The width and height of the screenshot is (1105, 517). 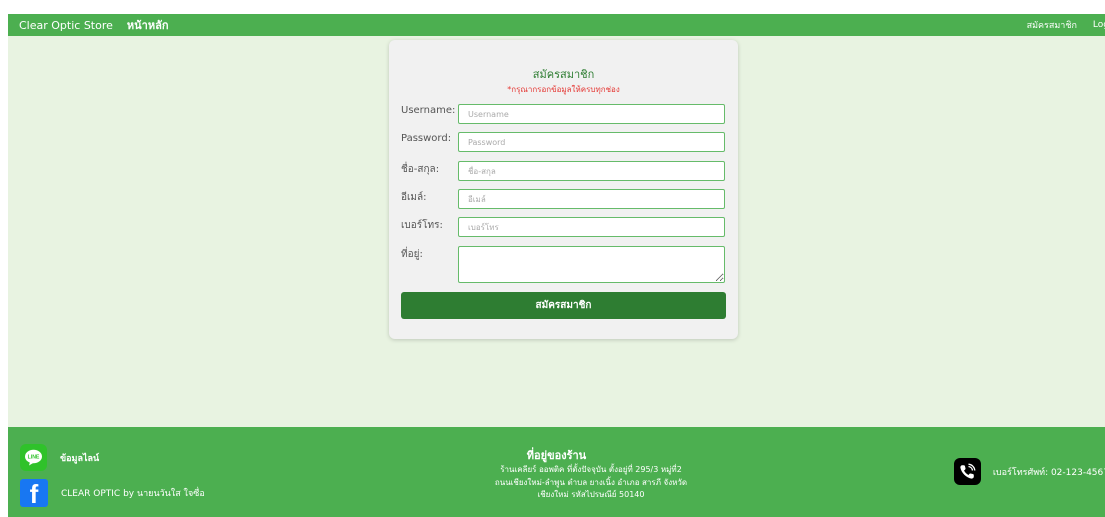 What do you see at coordinates (1052, 25) in the screenshot?
I see `nav-register-link: สมัครสมาชิก` at bounding box center [1052, 25].